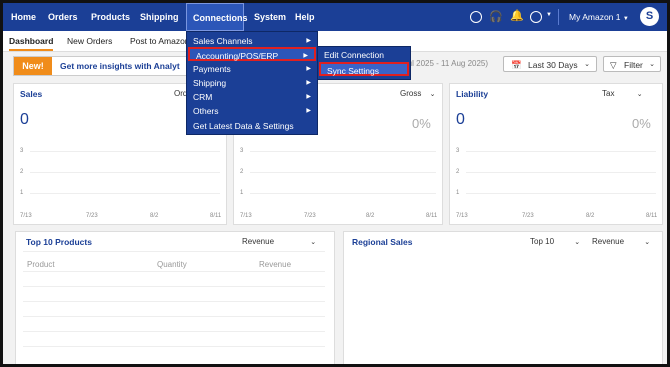 Image resolution: width=670 pixels, height=367 pixels. What do you see at coordinates (516, 65) in the screenshot?
I see `calendar-icon: 📅` at bounding box center [516, 65].